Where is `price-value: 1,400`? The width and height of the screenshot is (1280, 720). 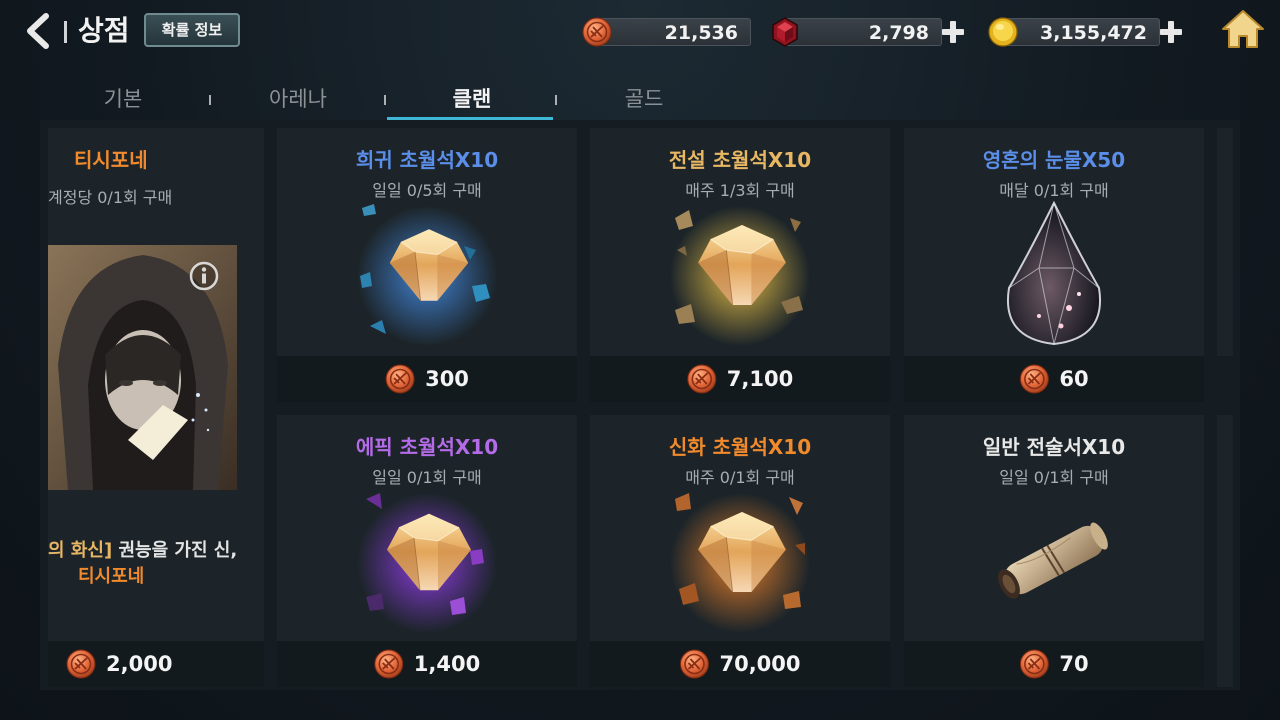 price-value: 1,400 is located at coordinates (447, 664).